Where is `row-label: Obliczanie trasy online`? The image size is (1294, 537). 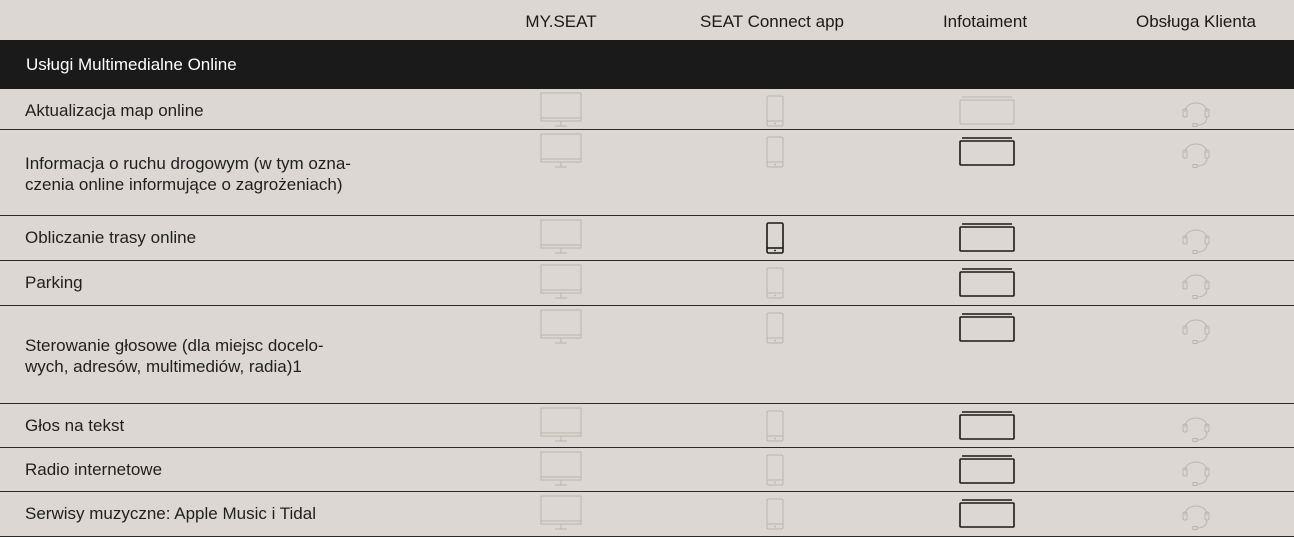
row-label: Obliczanie trasy online is located at coordinates (110, 237).